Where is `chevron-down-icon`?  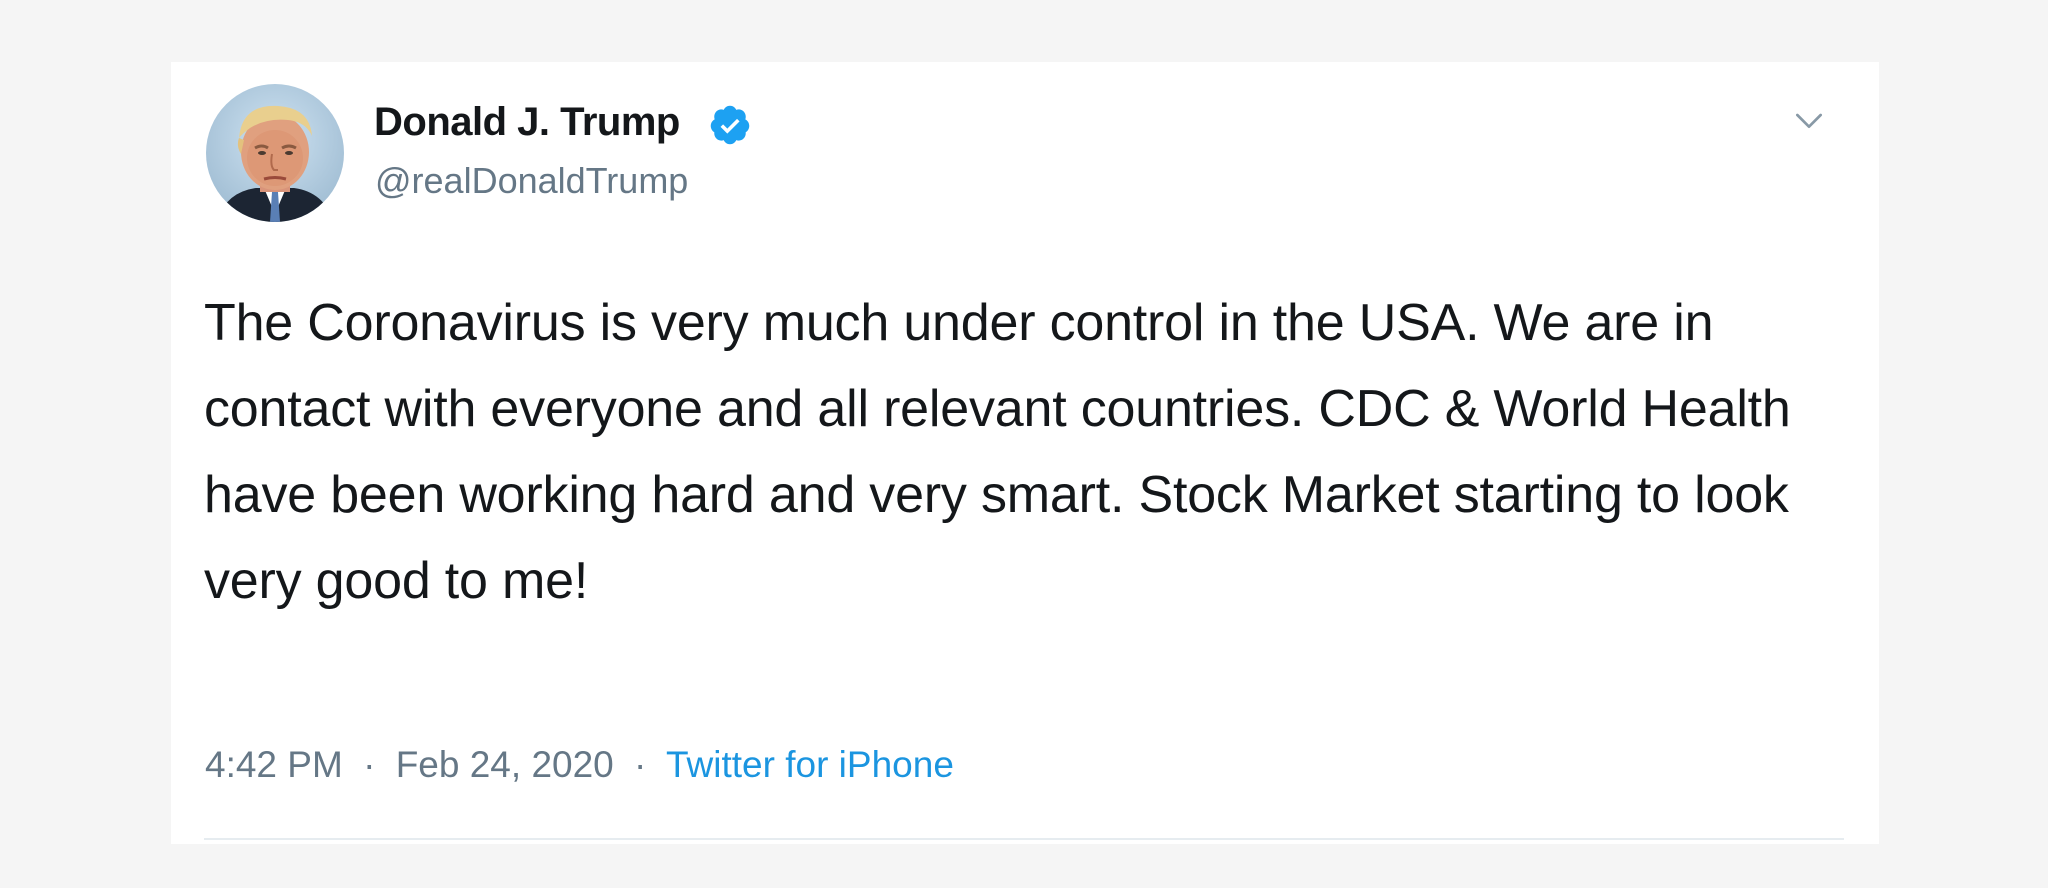 chevron-down-icon is located at coordinates (1809, 120).